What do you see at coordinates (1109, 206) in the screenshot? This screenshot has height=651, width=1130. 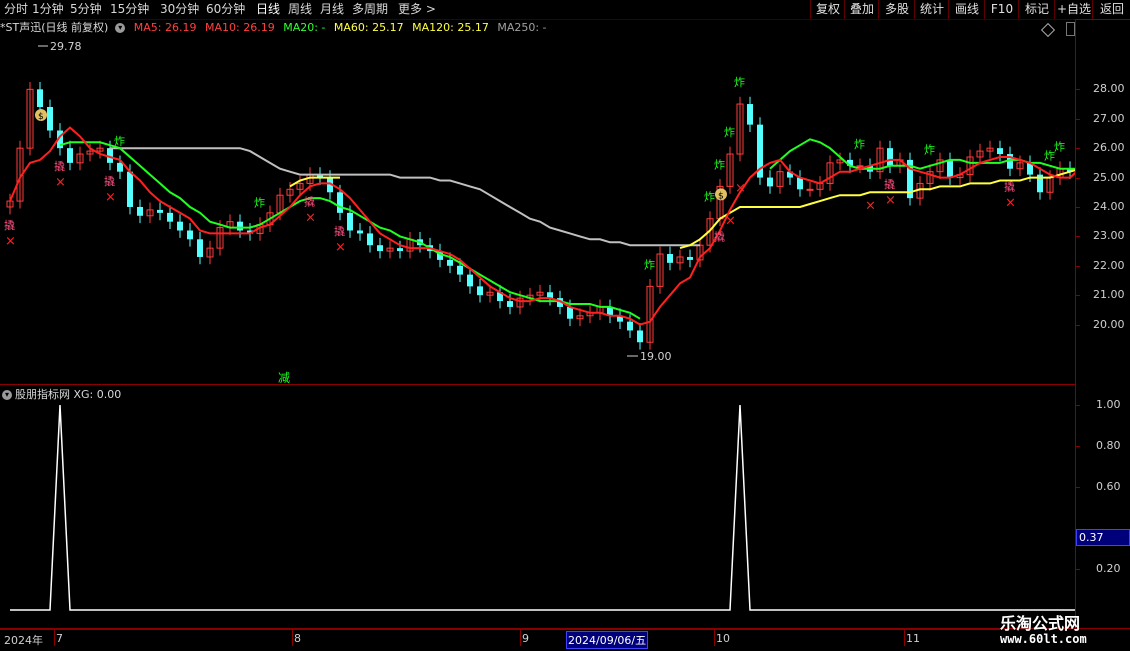 I see `price-tick-label: 24.00` at bounding box center [1109, 206].